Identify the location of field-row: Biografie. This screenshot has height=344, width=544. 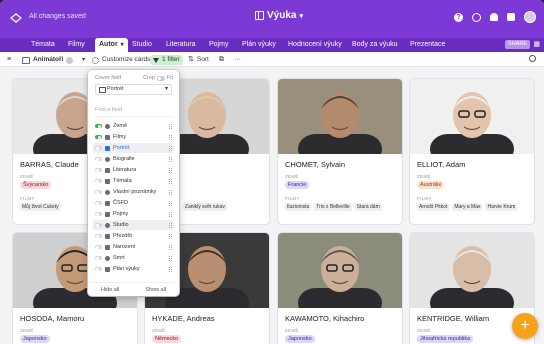
(133, 159).